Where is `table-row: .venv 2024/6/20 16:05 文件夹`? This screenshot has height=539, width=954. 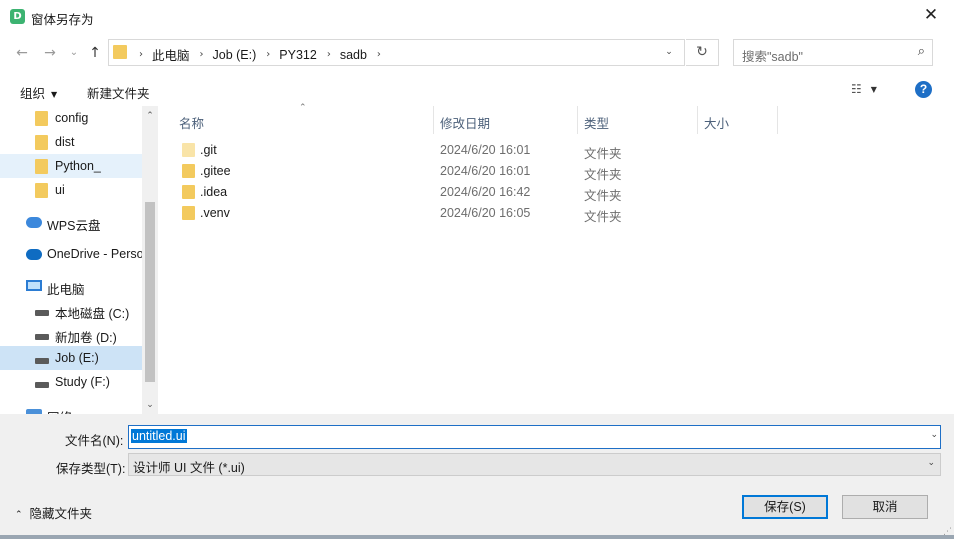 table-row: .venv 2024/6/20 16:05 文件夹 is located at coordinates (553, 213).